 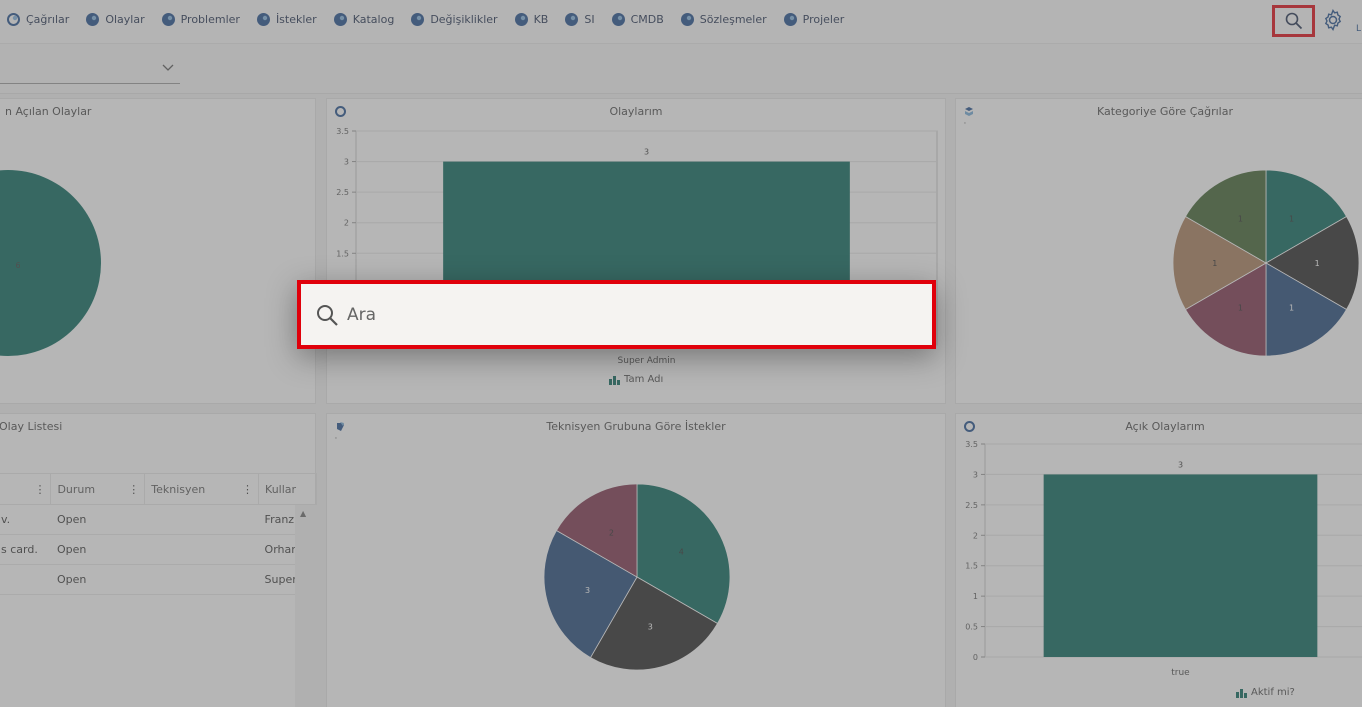 I want to click on search-dialog, so click(x=616, y=314).